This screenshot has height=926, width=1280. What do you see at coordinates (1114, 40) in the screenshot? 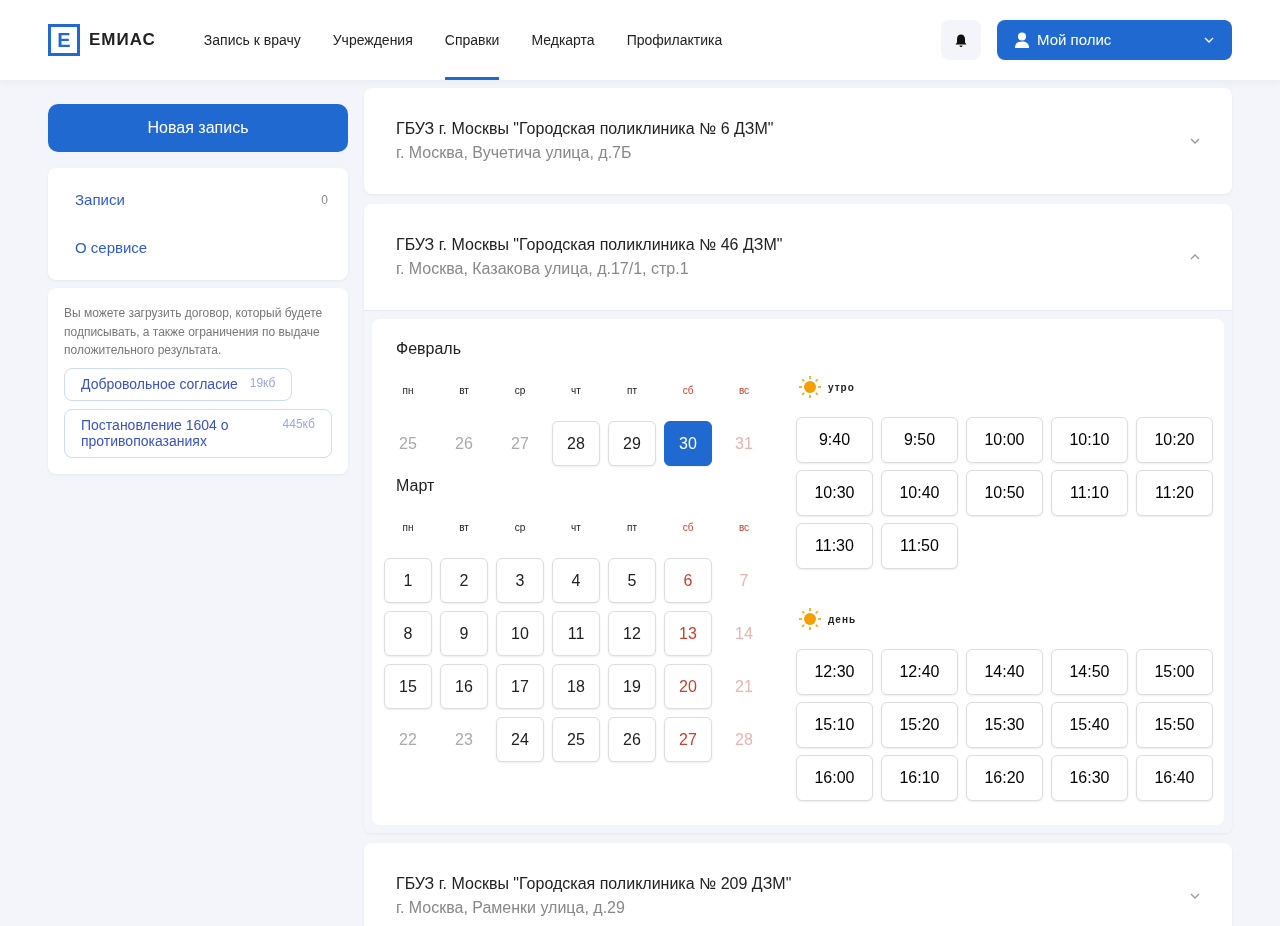
I see `policy-button: Мой полис` at bounding box center [1114, 40].